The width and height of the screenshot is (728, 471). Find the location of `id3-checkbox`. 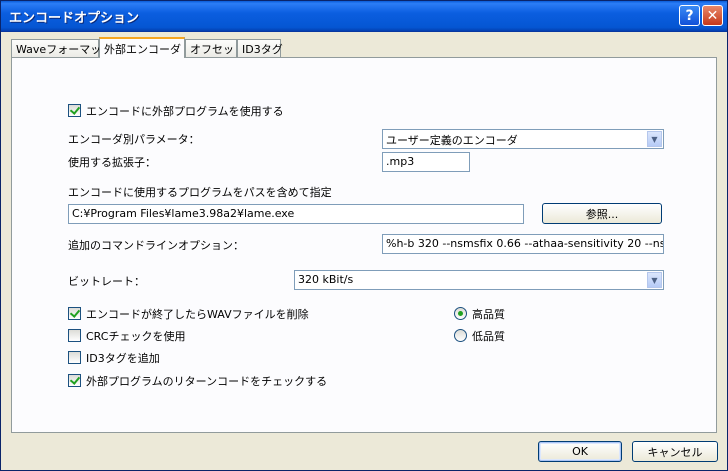

id3-checkbox is located at coordinates (74, 357).